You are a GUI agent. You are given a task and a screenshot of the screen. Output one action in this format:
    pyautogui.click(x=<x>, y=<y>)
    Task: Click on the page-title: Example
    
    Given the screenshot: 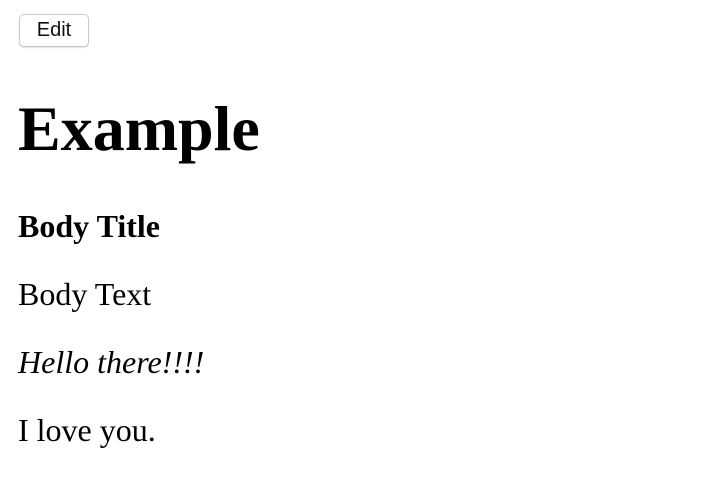 What is the action you would take?
    pyautogui.click(x=139, y=128)
    